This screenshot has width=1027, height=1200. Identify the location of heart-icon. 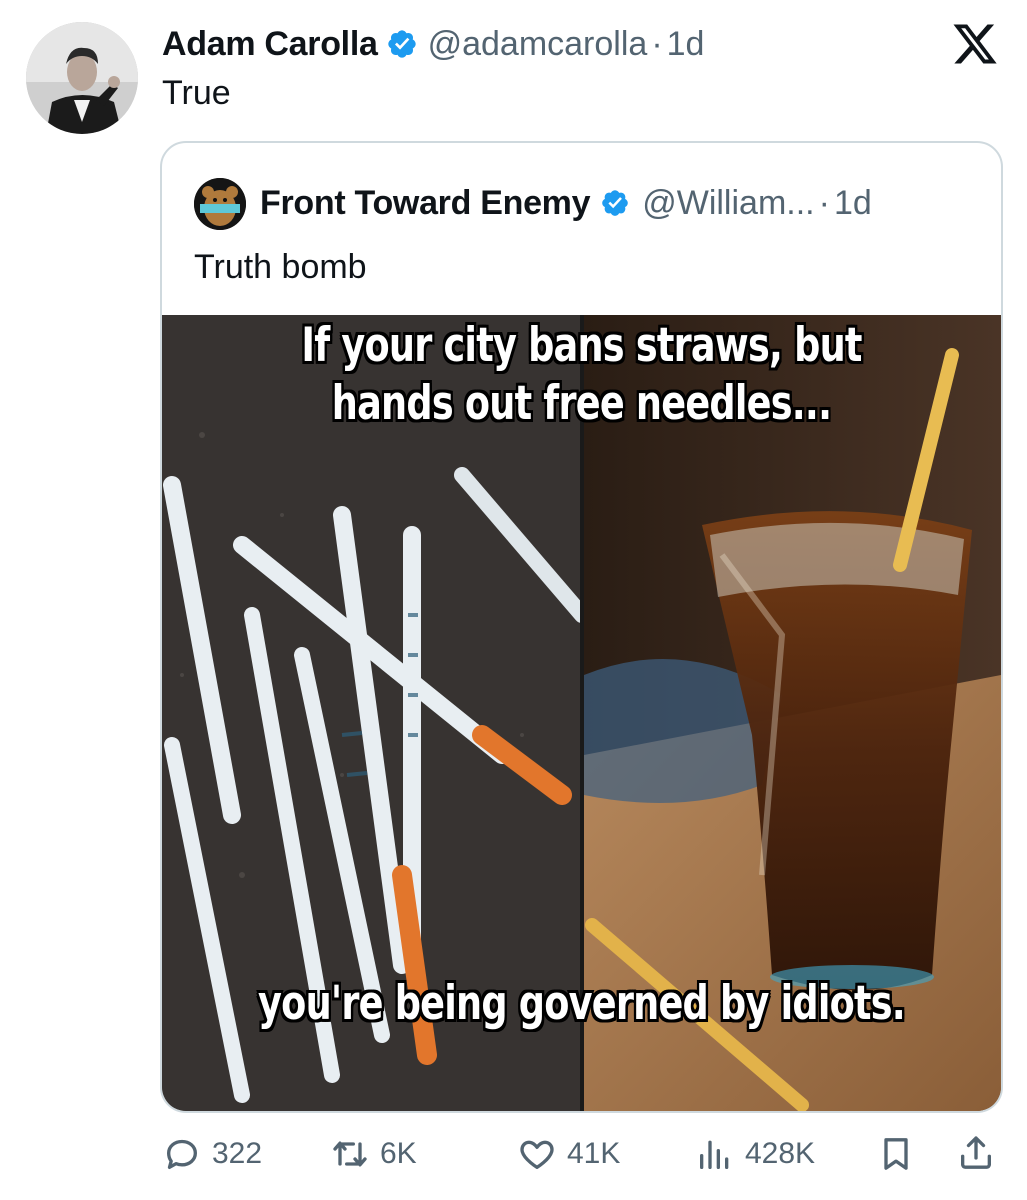
(537, 1154).